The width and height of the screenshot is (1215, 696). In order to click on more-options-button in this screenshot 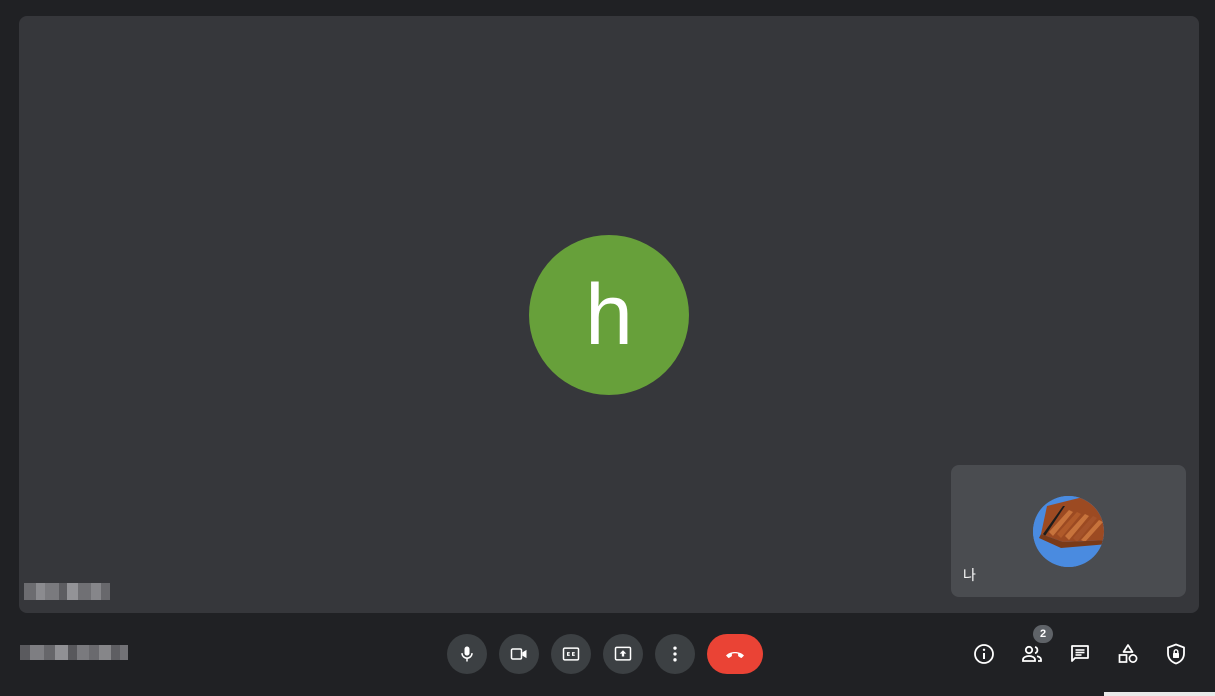, I will do `click(675, 654)`.